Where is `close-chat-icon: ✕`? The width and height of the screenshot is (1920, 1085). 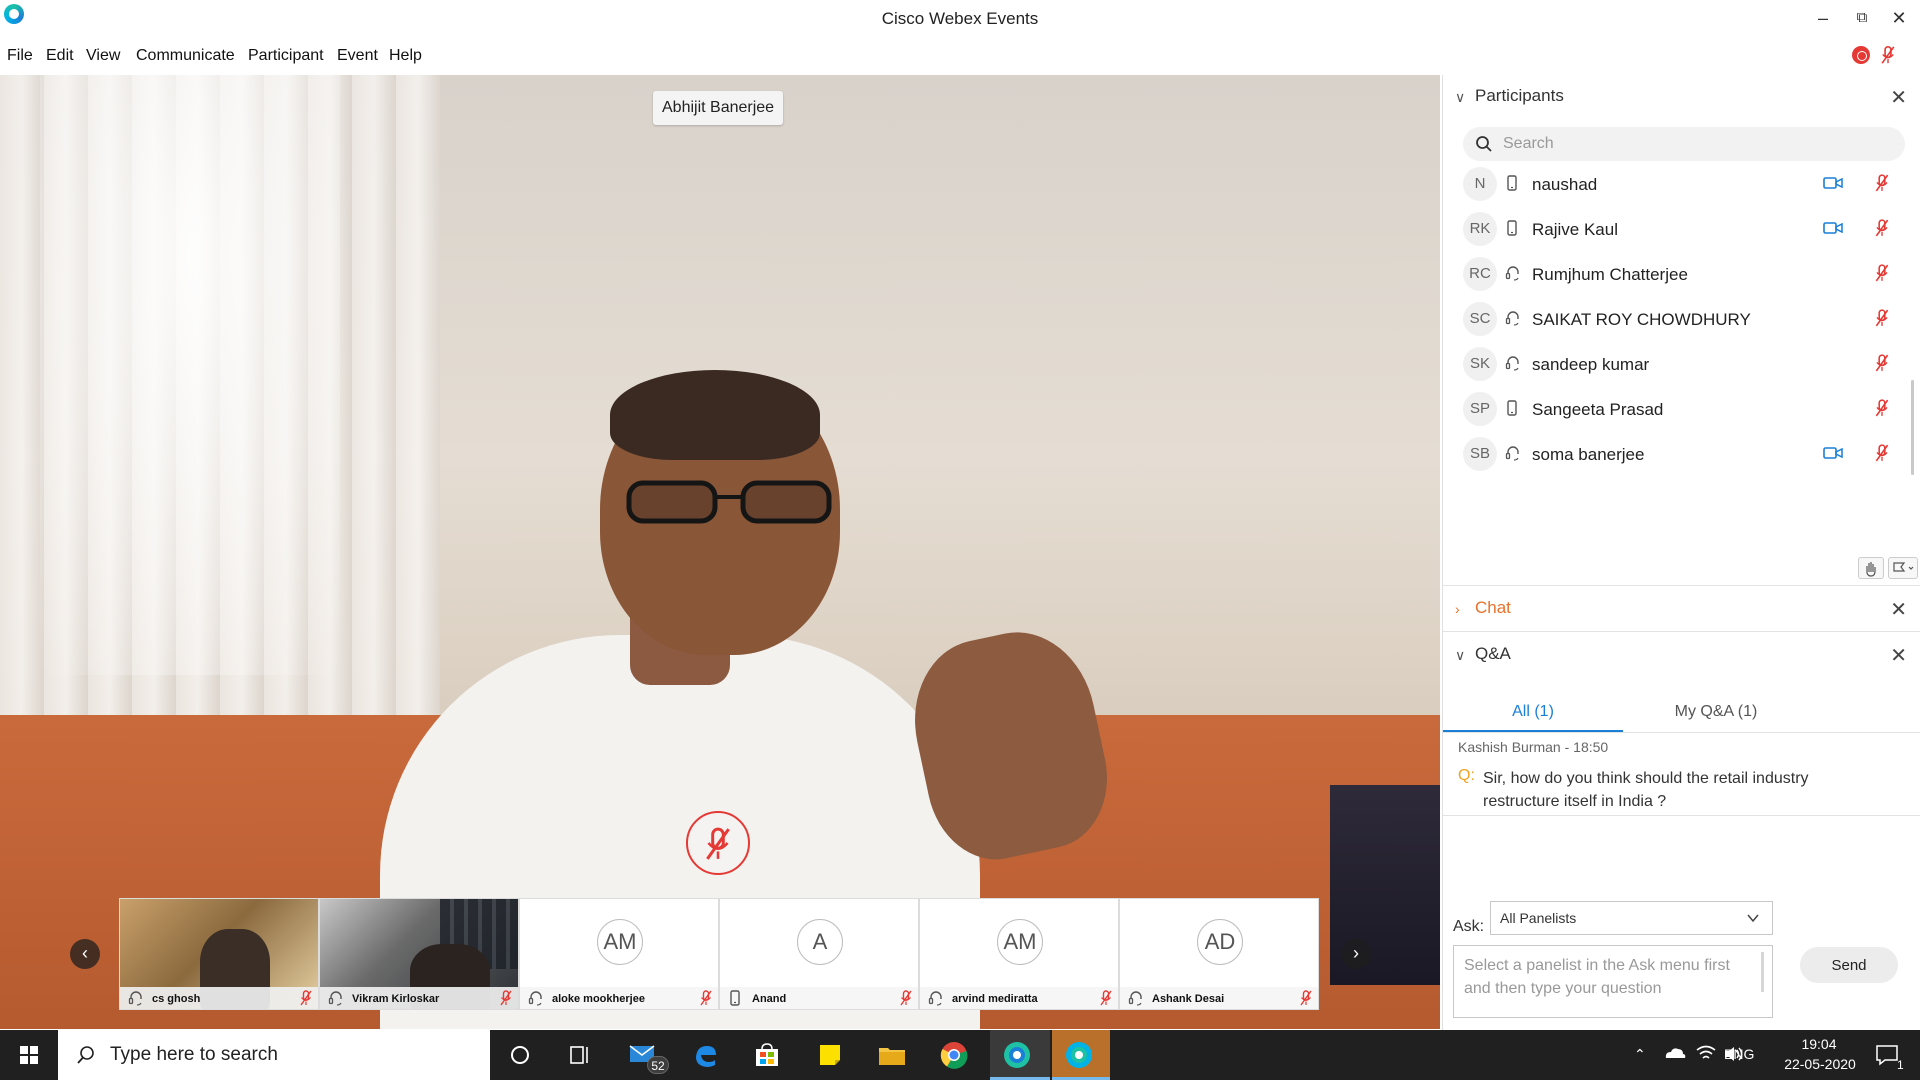 close-chat-icon: ✕ is located at coordinates (1898, 609).